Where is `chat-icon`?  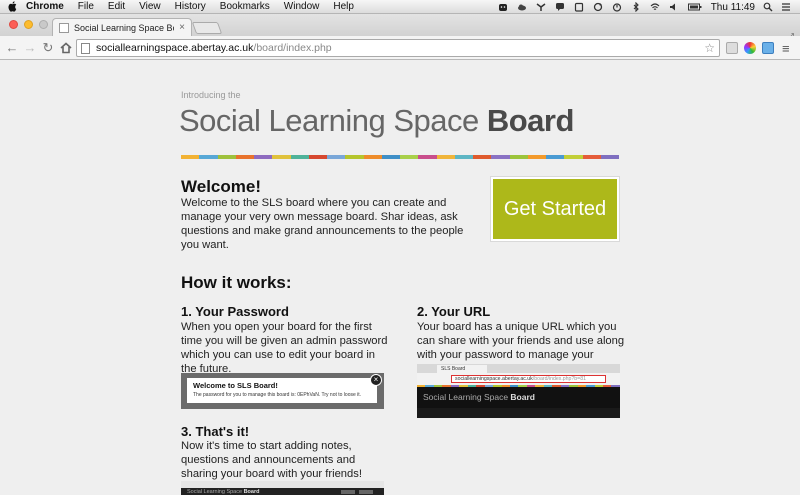
chat-icon is located at coordinates (560, 7).